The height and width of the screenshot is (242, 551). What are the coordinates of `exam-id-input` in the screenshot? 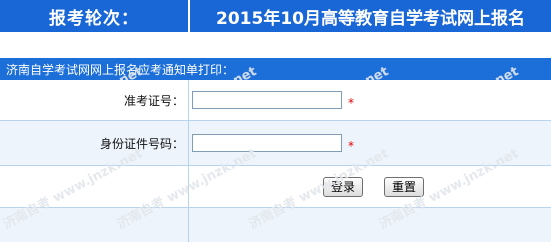 It's located at (267, 100).